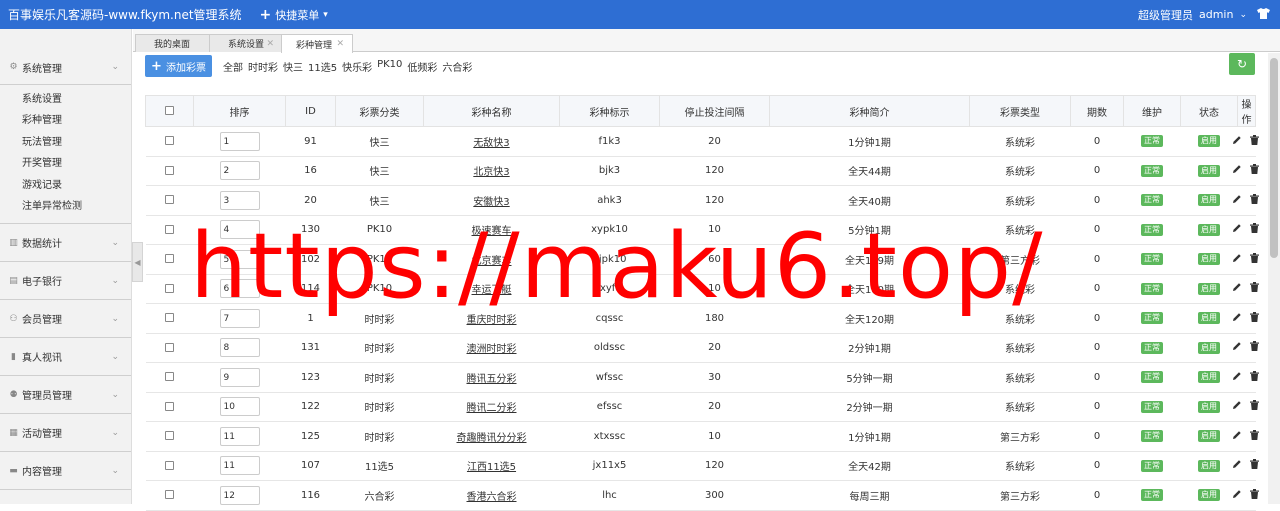 Image resolution: width=1280 pixels, height=511 pixels. Describe the element at coordinates (65, 395) in the screenshot. I see `sidebar-section: ⚉管理员管理⌄` at that location.